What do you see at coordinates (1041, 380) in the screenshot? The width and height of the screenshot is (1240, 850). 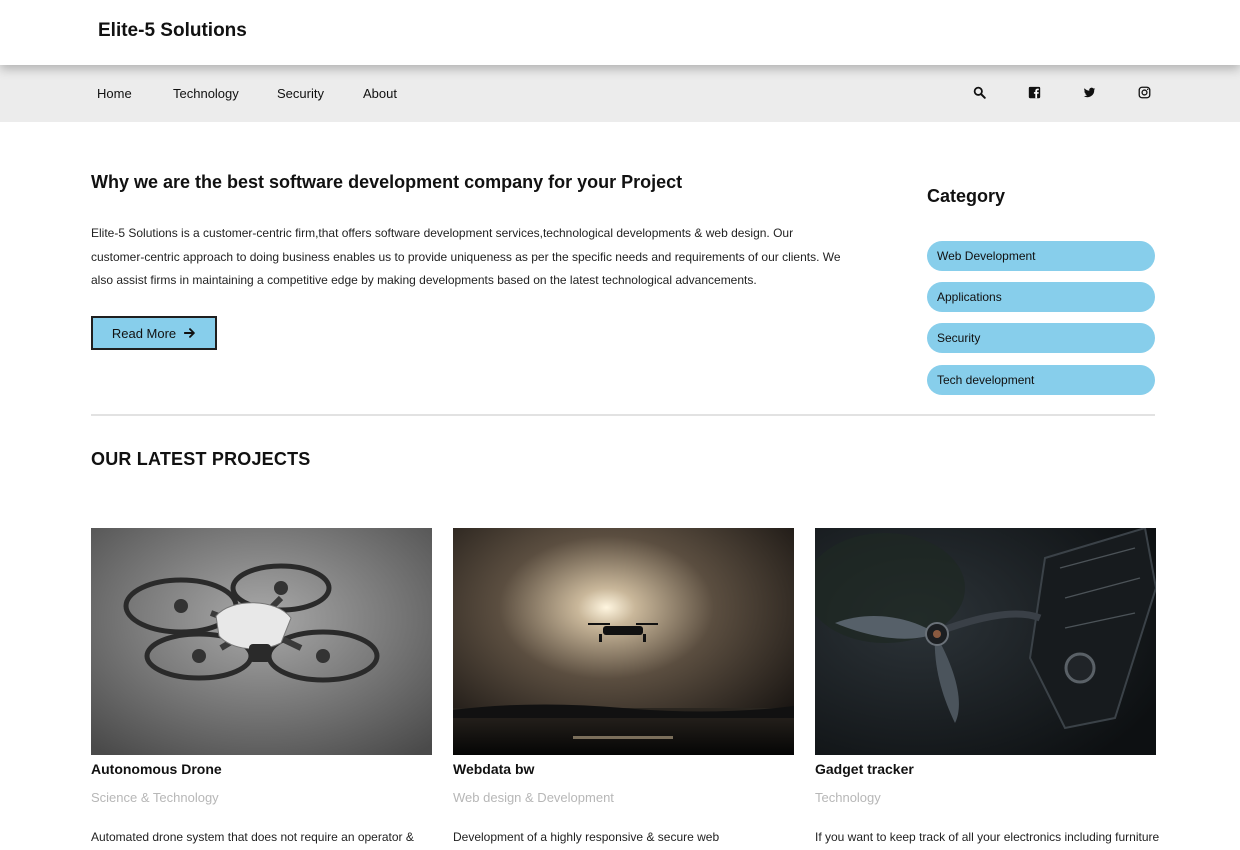 I see `category-tech-development: Tech development` at bounding box center [1041, 380].